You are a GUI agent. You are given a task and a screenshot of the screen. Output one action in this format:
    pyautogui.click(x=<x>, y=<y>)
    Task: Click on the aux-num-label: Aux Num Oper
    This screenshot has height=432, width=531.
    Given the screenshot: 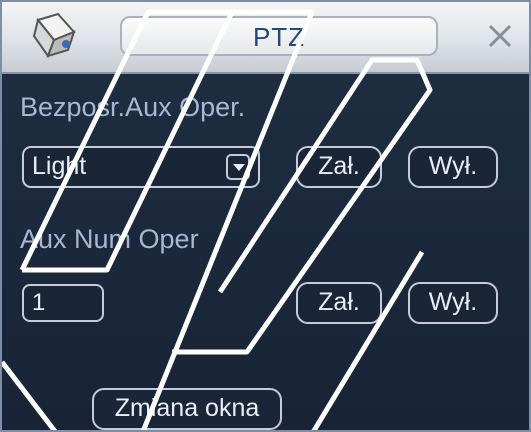 What is the action you would take?
    pyautogui.click(x=109, y=239)
    